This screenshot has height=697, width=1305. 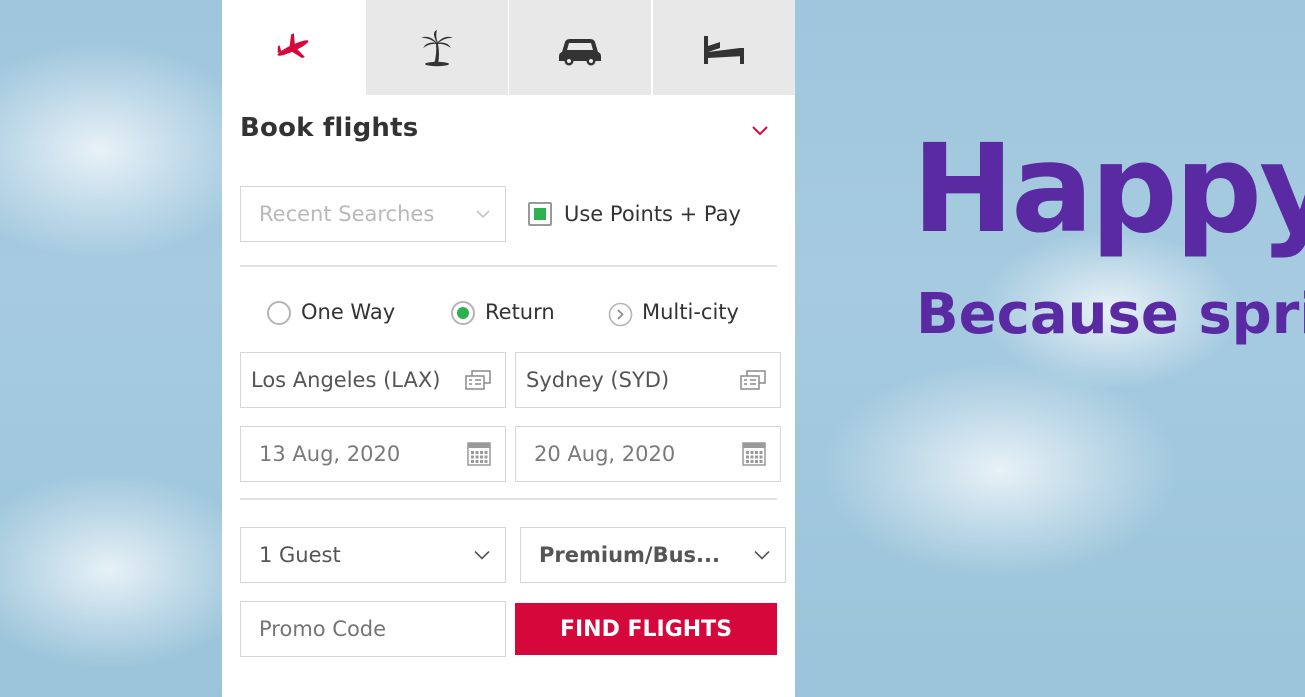 What do you see at coordinates (279, 313) in the screenshot?
I see `one-way-radio` at bounding box center [279, 313].